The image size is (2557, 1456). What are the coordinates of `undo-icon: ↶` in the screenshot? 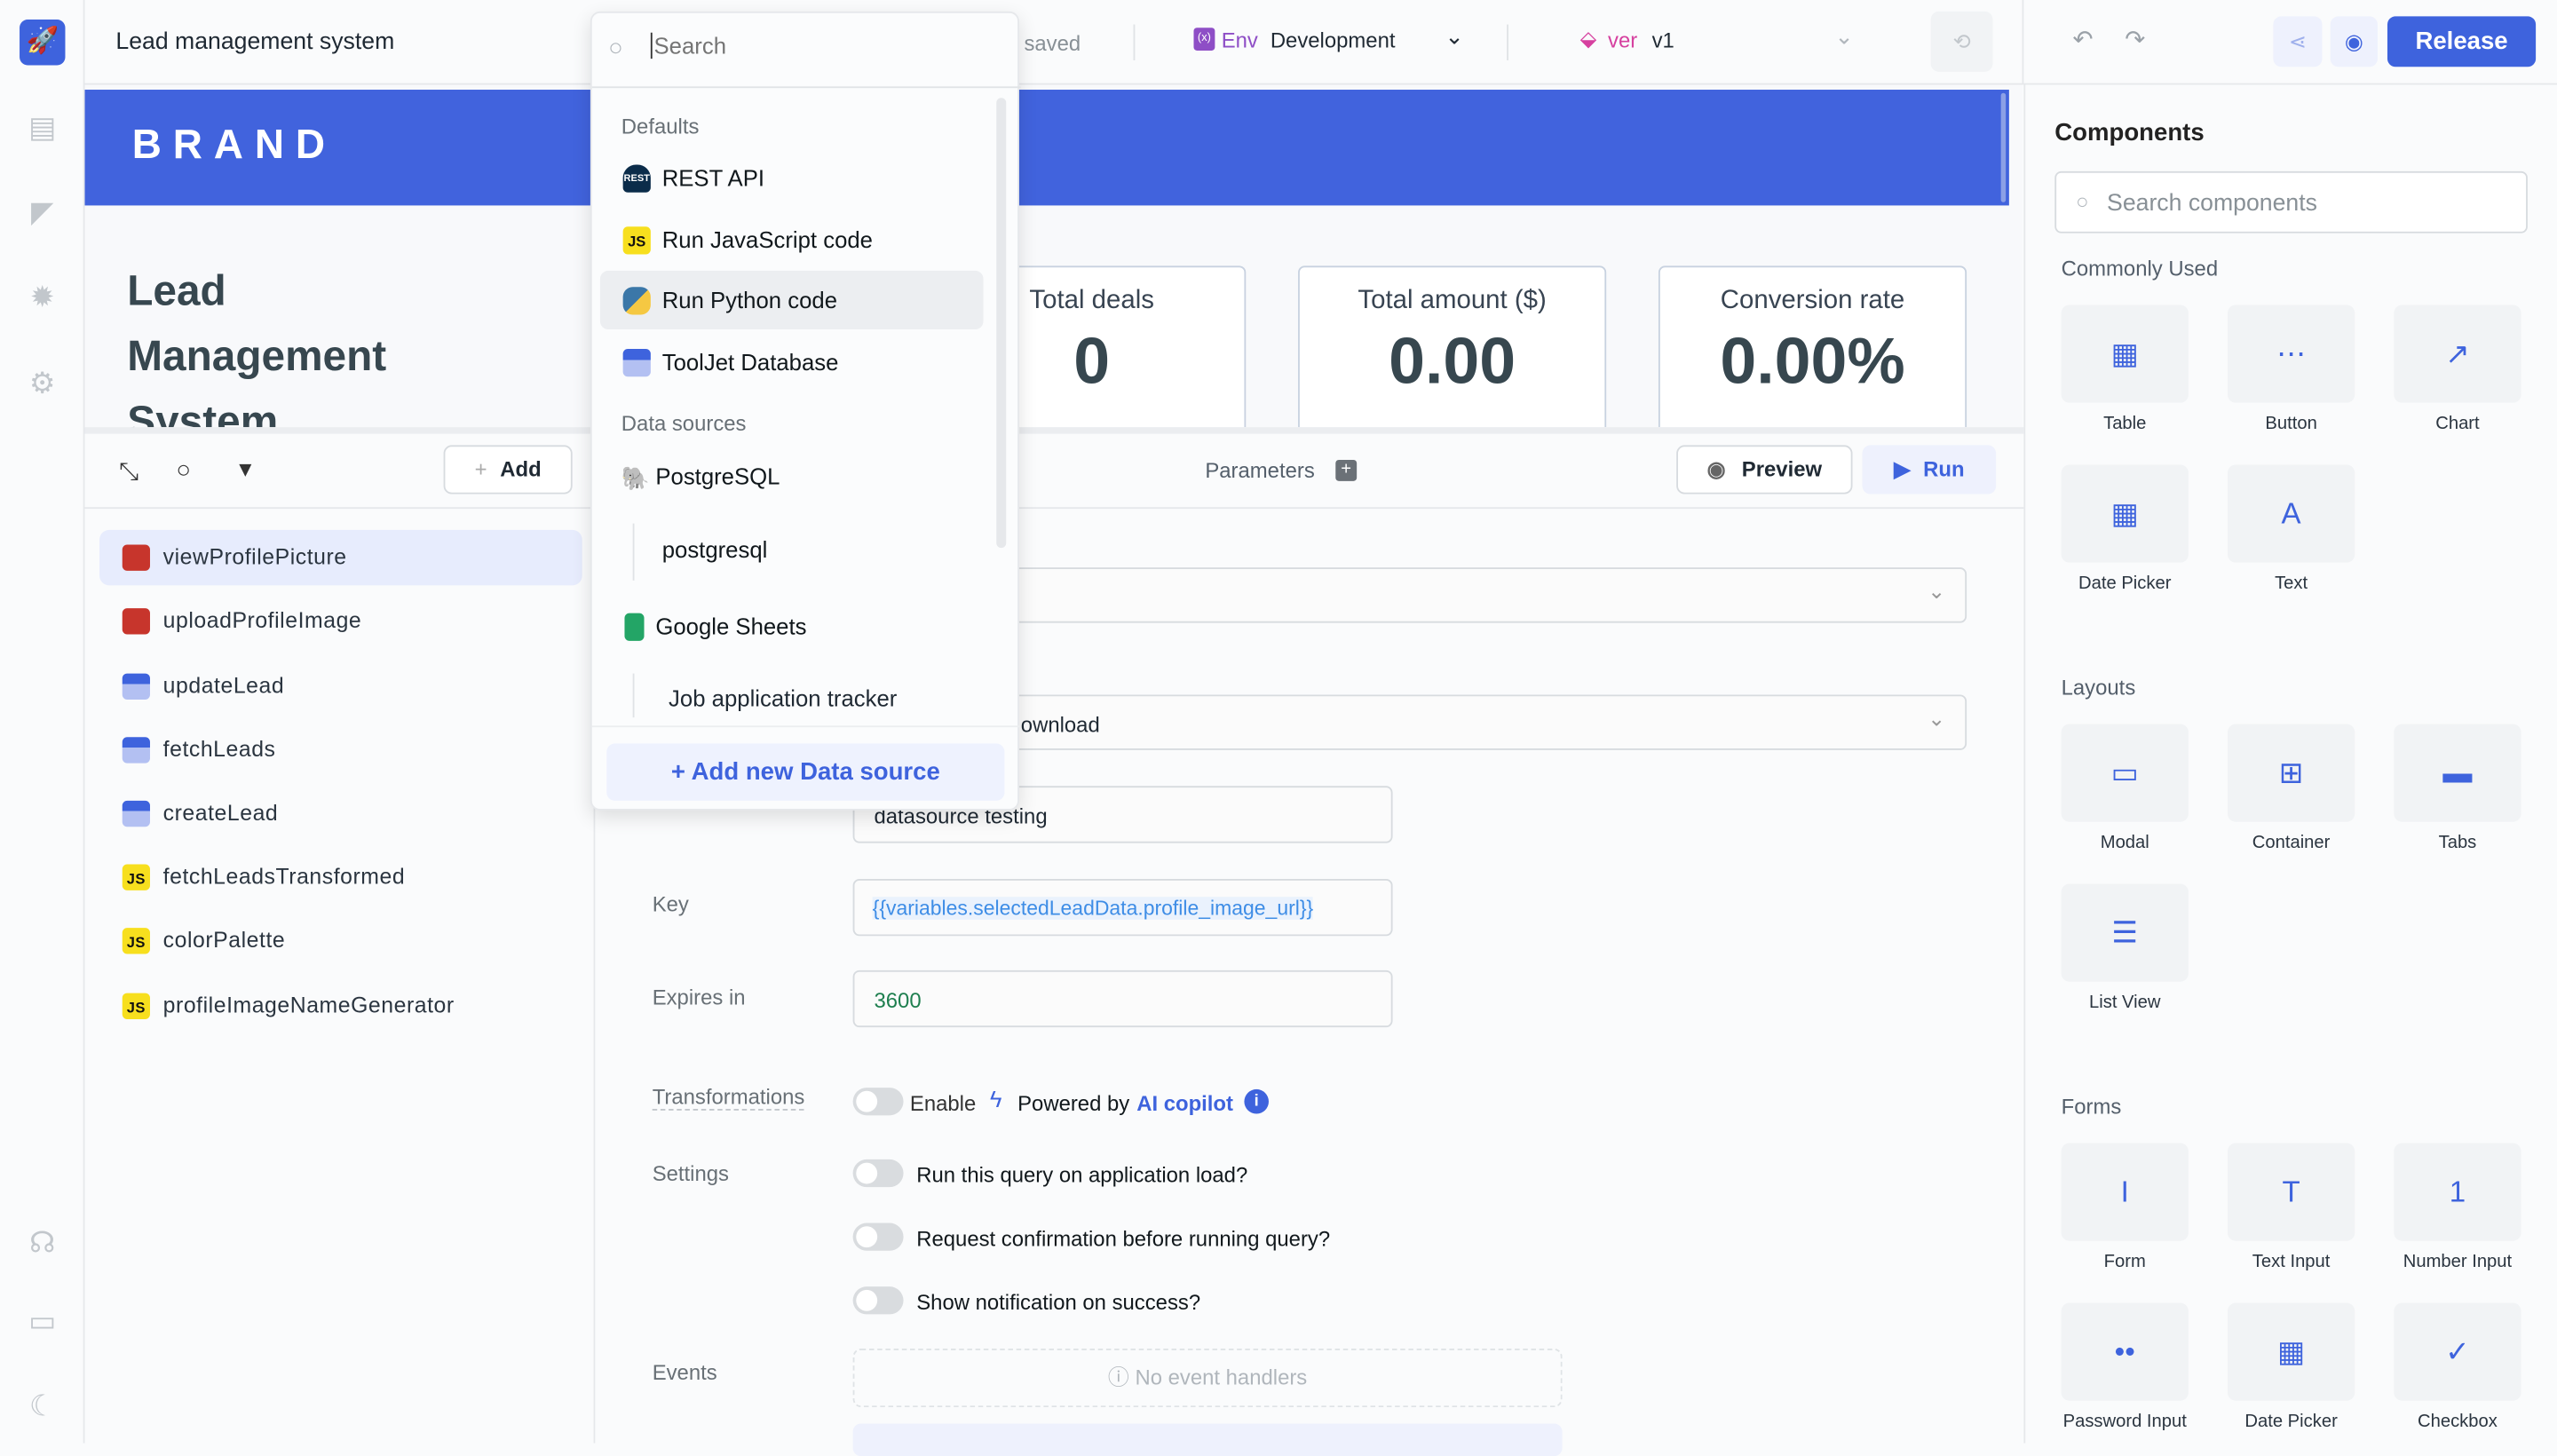 It's located at (2082, 39).